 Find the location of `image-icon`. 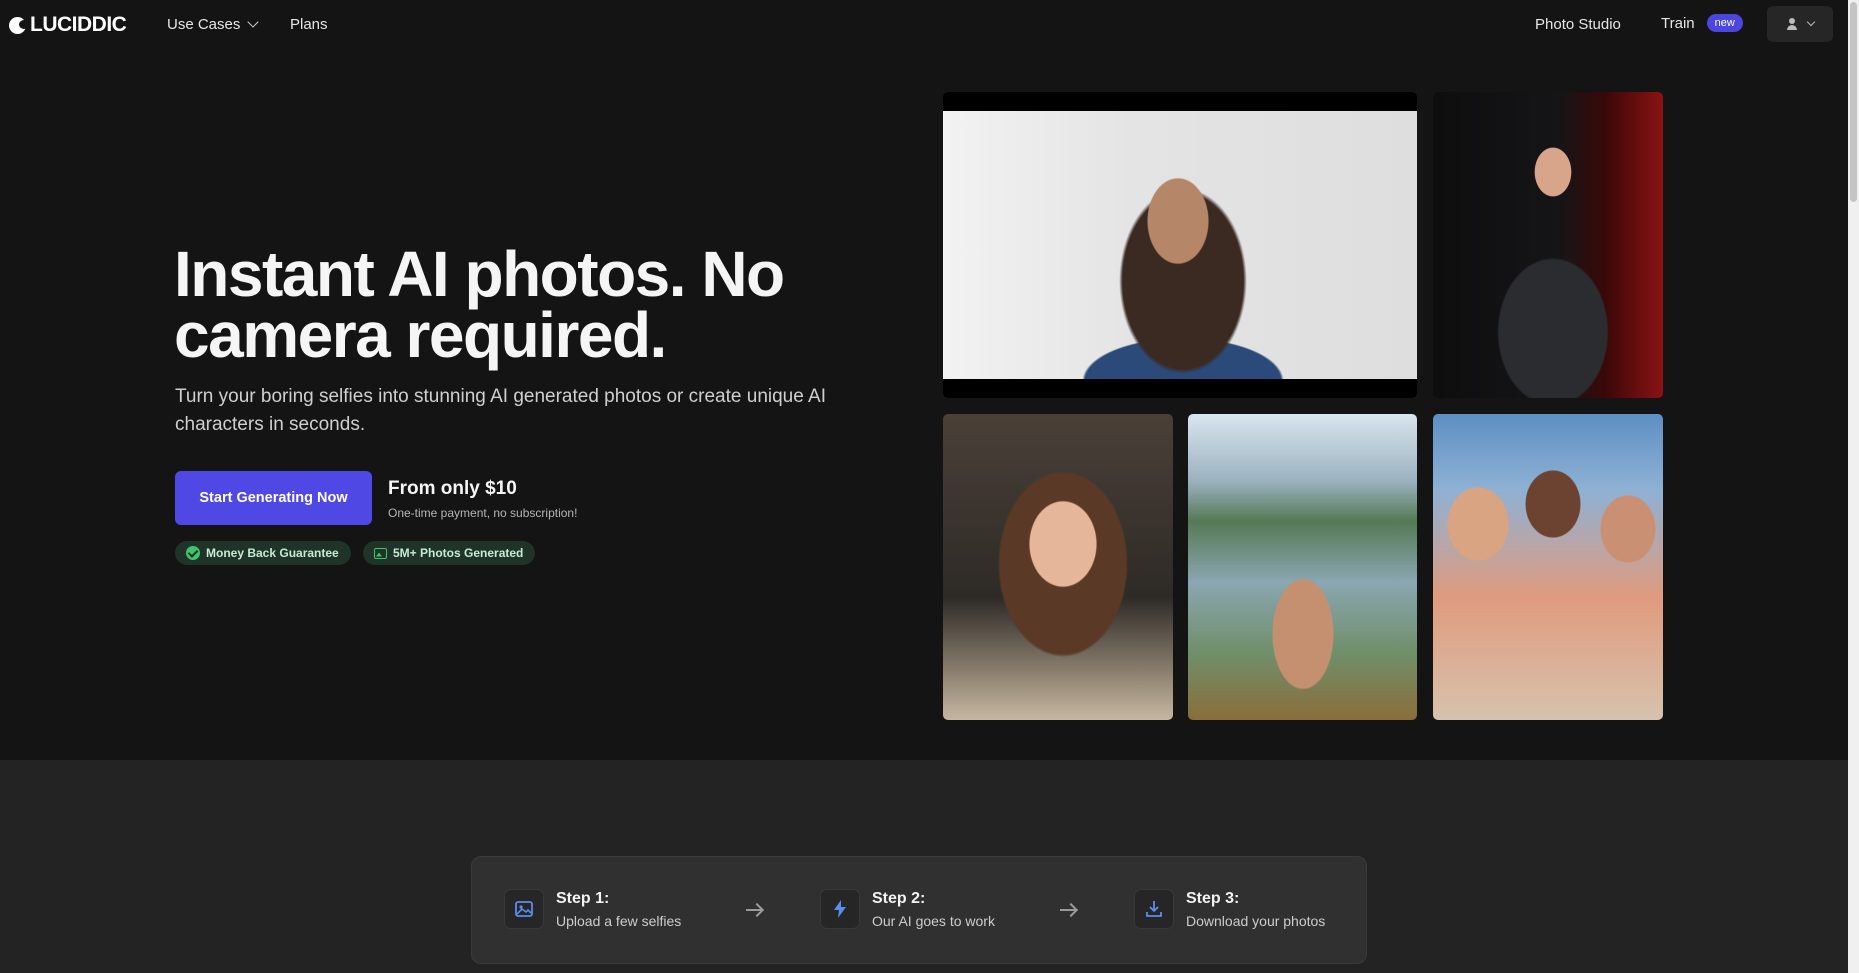

image-icon is located at coordinates (524, 909).